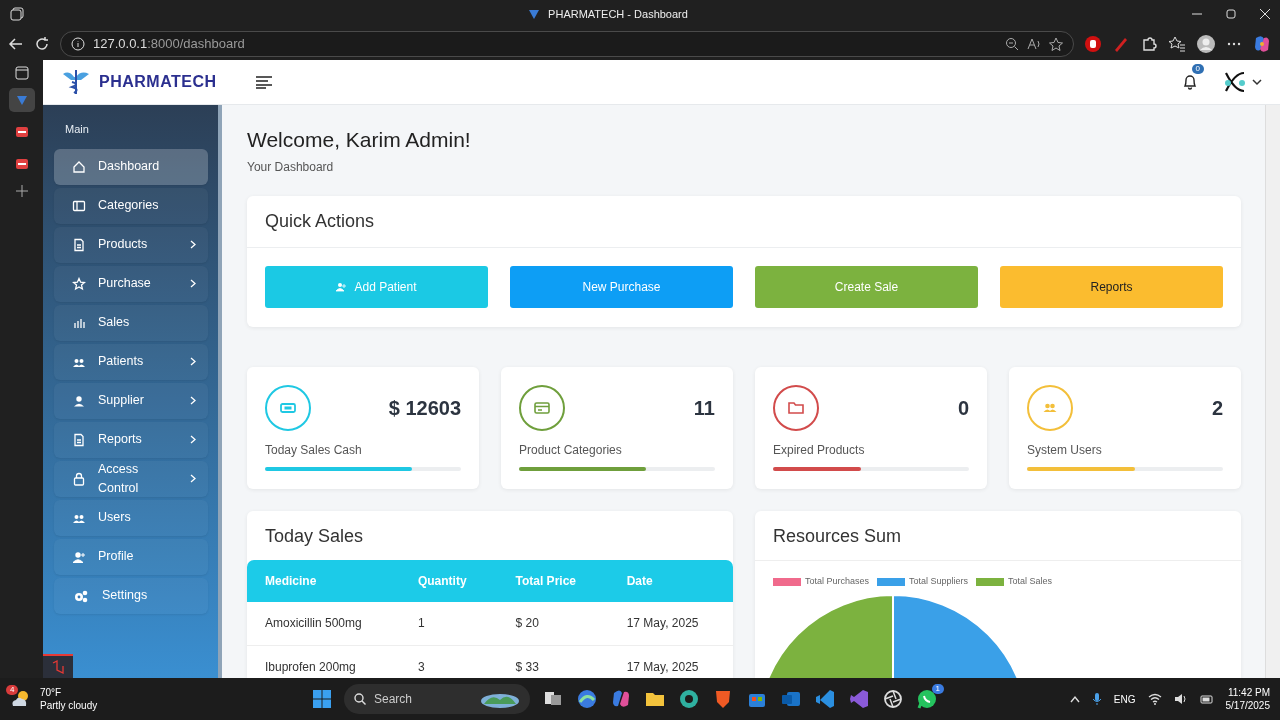  Describe the element at coordinates (1190, 82) in the screenshot. I see `bell-icon` at that location.